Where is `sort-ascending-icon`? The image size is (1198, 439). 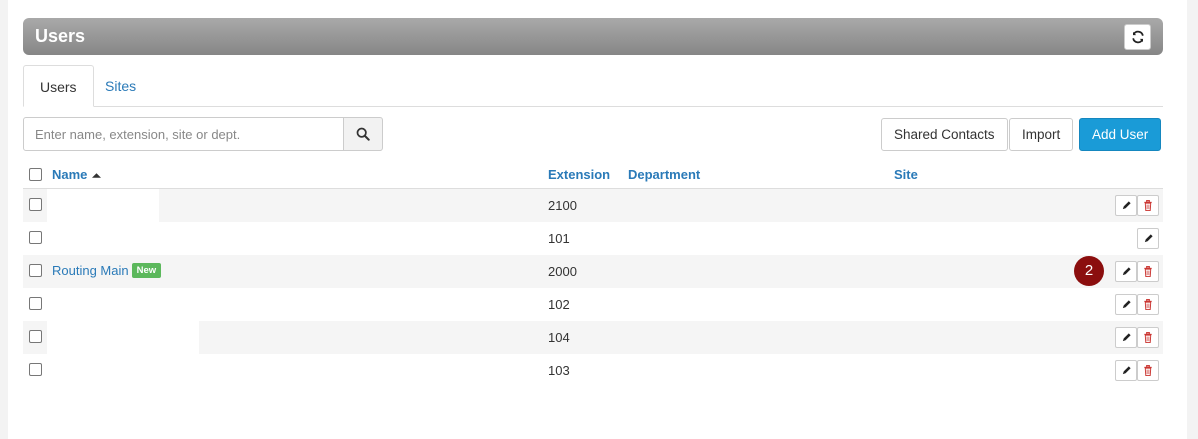
sort-ascending-icon is located at coordinates (97, 175).